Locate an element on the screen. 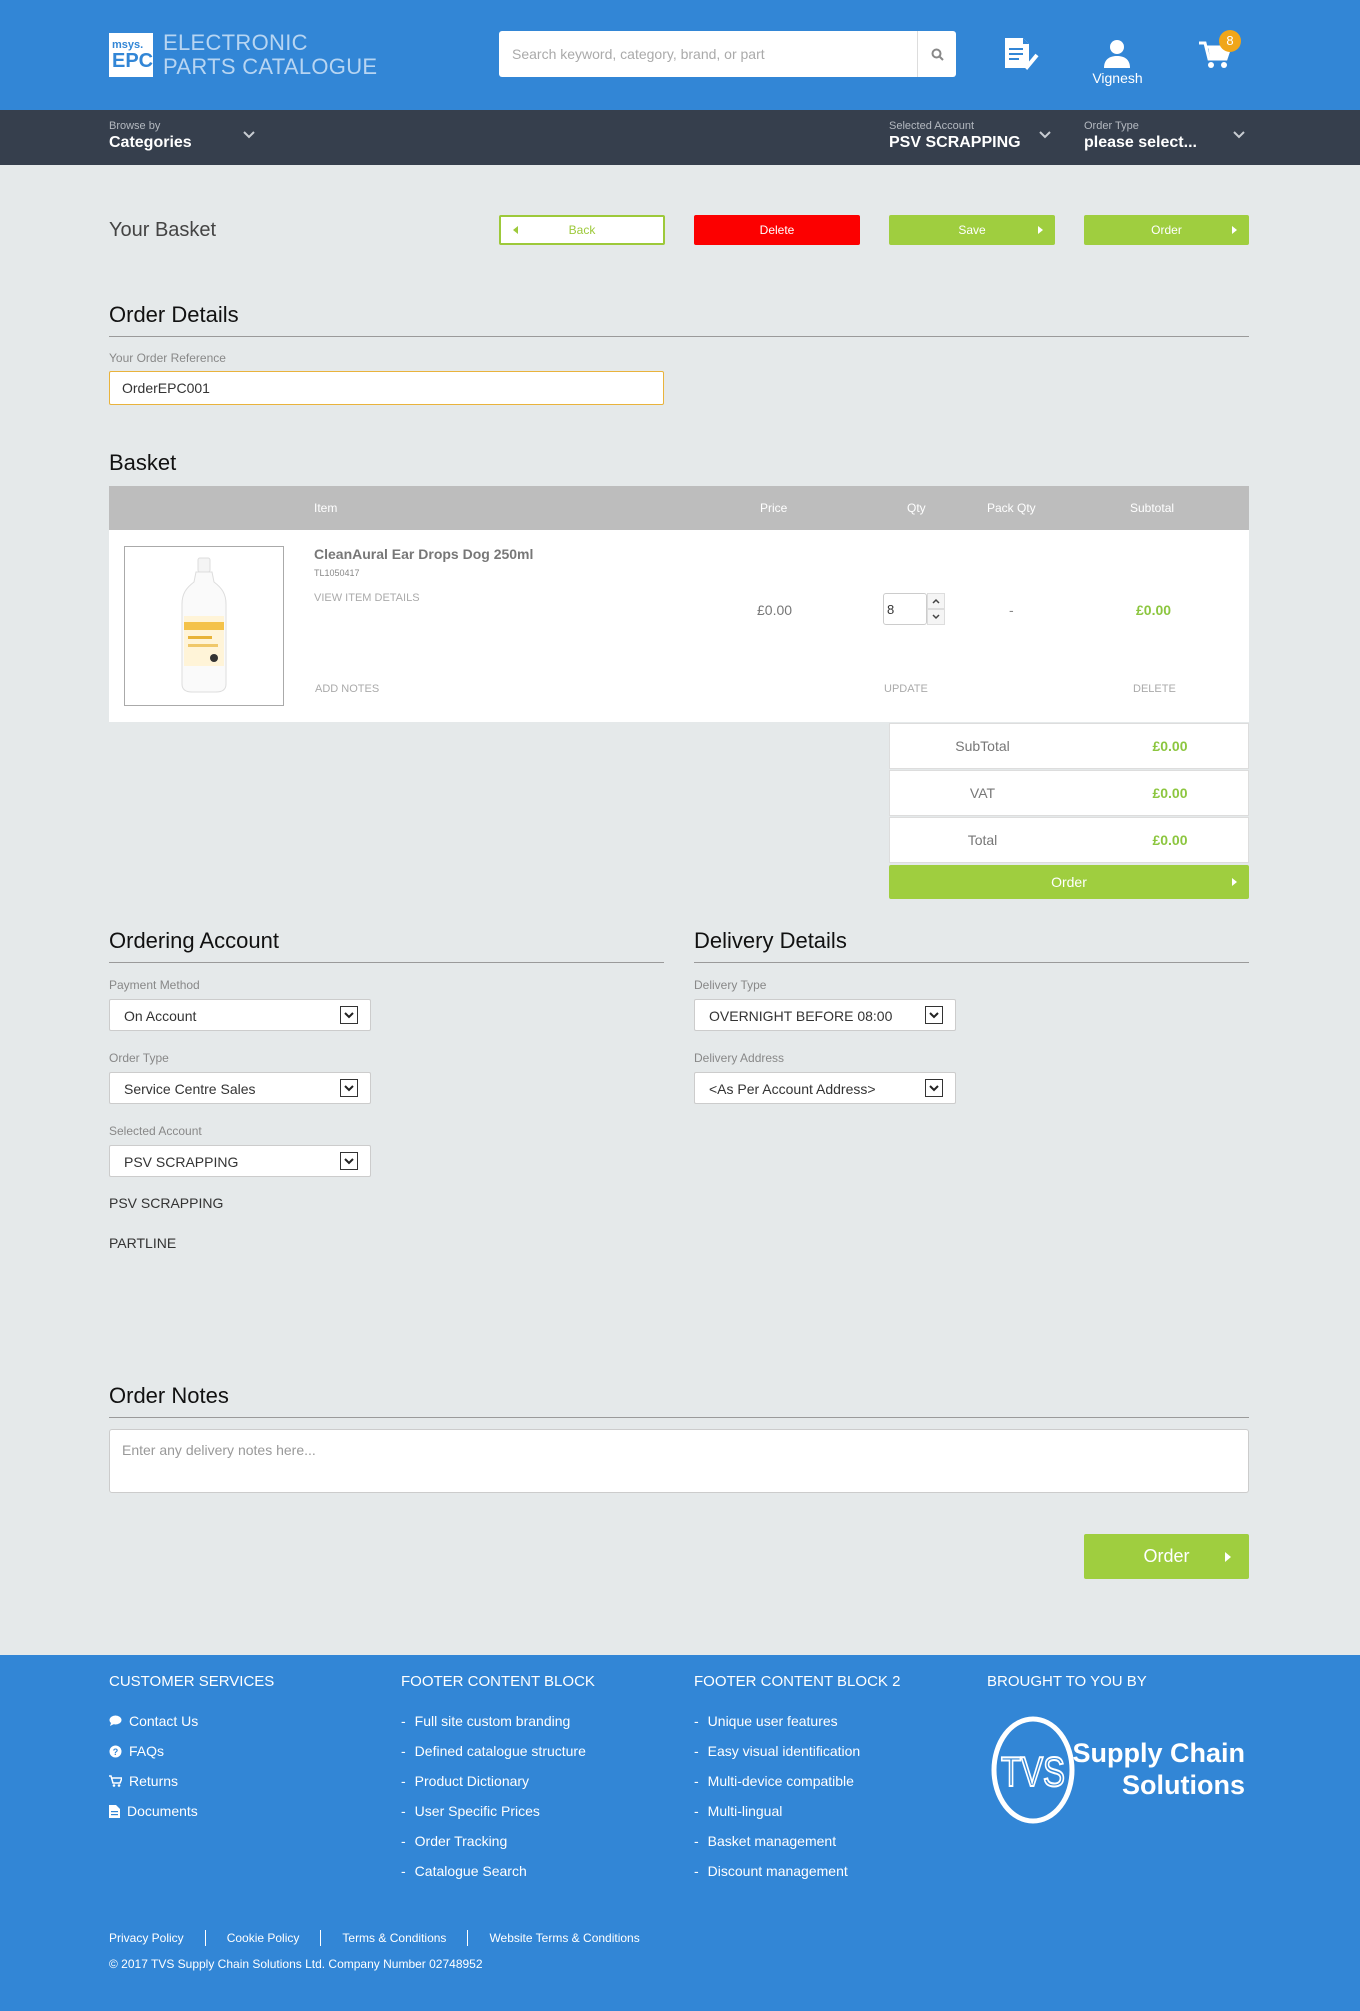 The image size is (1360, 2011). footer-list-item: - Full site custom branding is located at coordinates (485, 1721).